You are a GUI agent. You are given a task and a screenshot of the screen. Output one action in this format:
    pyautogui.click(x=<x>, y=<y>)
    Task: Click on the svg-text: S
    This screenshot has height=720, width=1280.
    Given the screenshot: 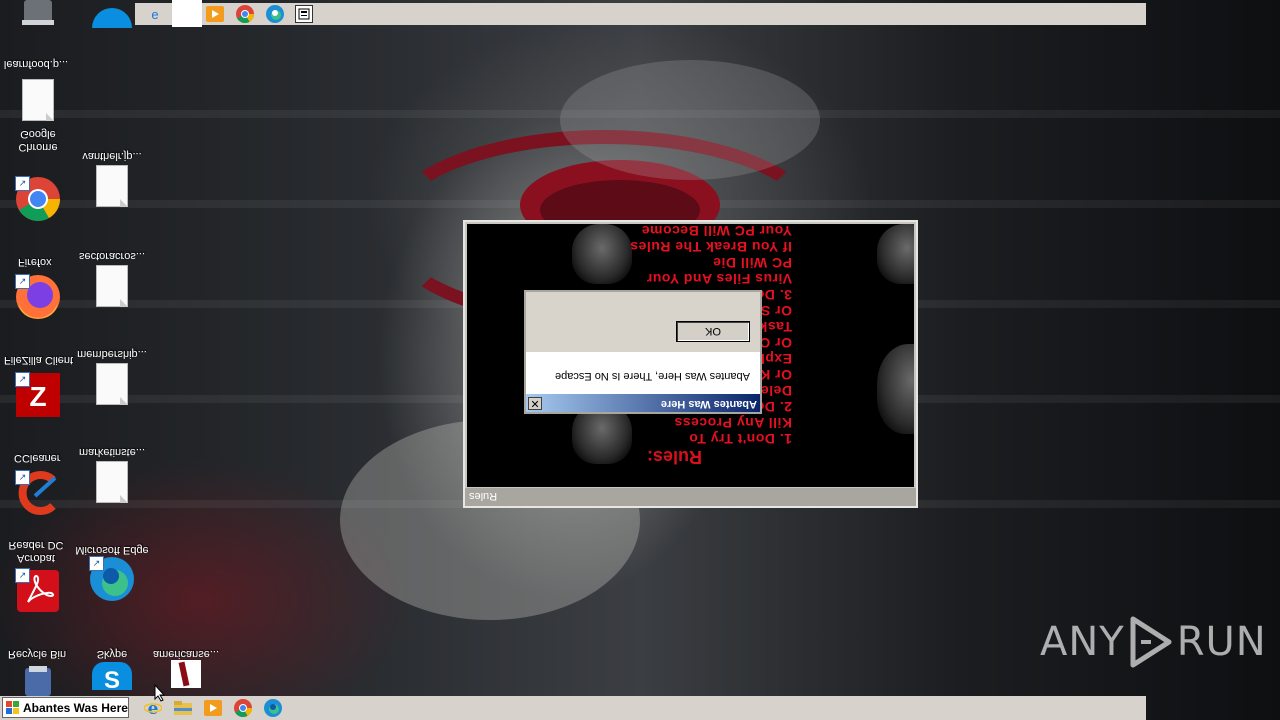 What is the action you would take?
    pyautogui.click(x=112, y=678)
    